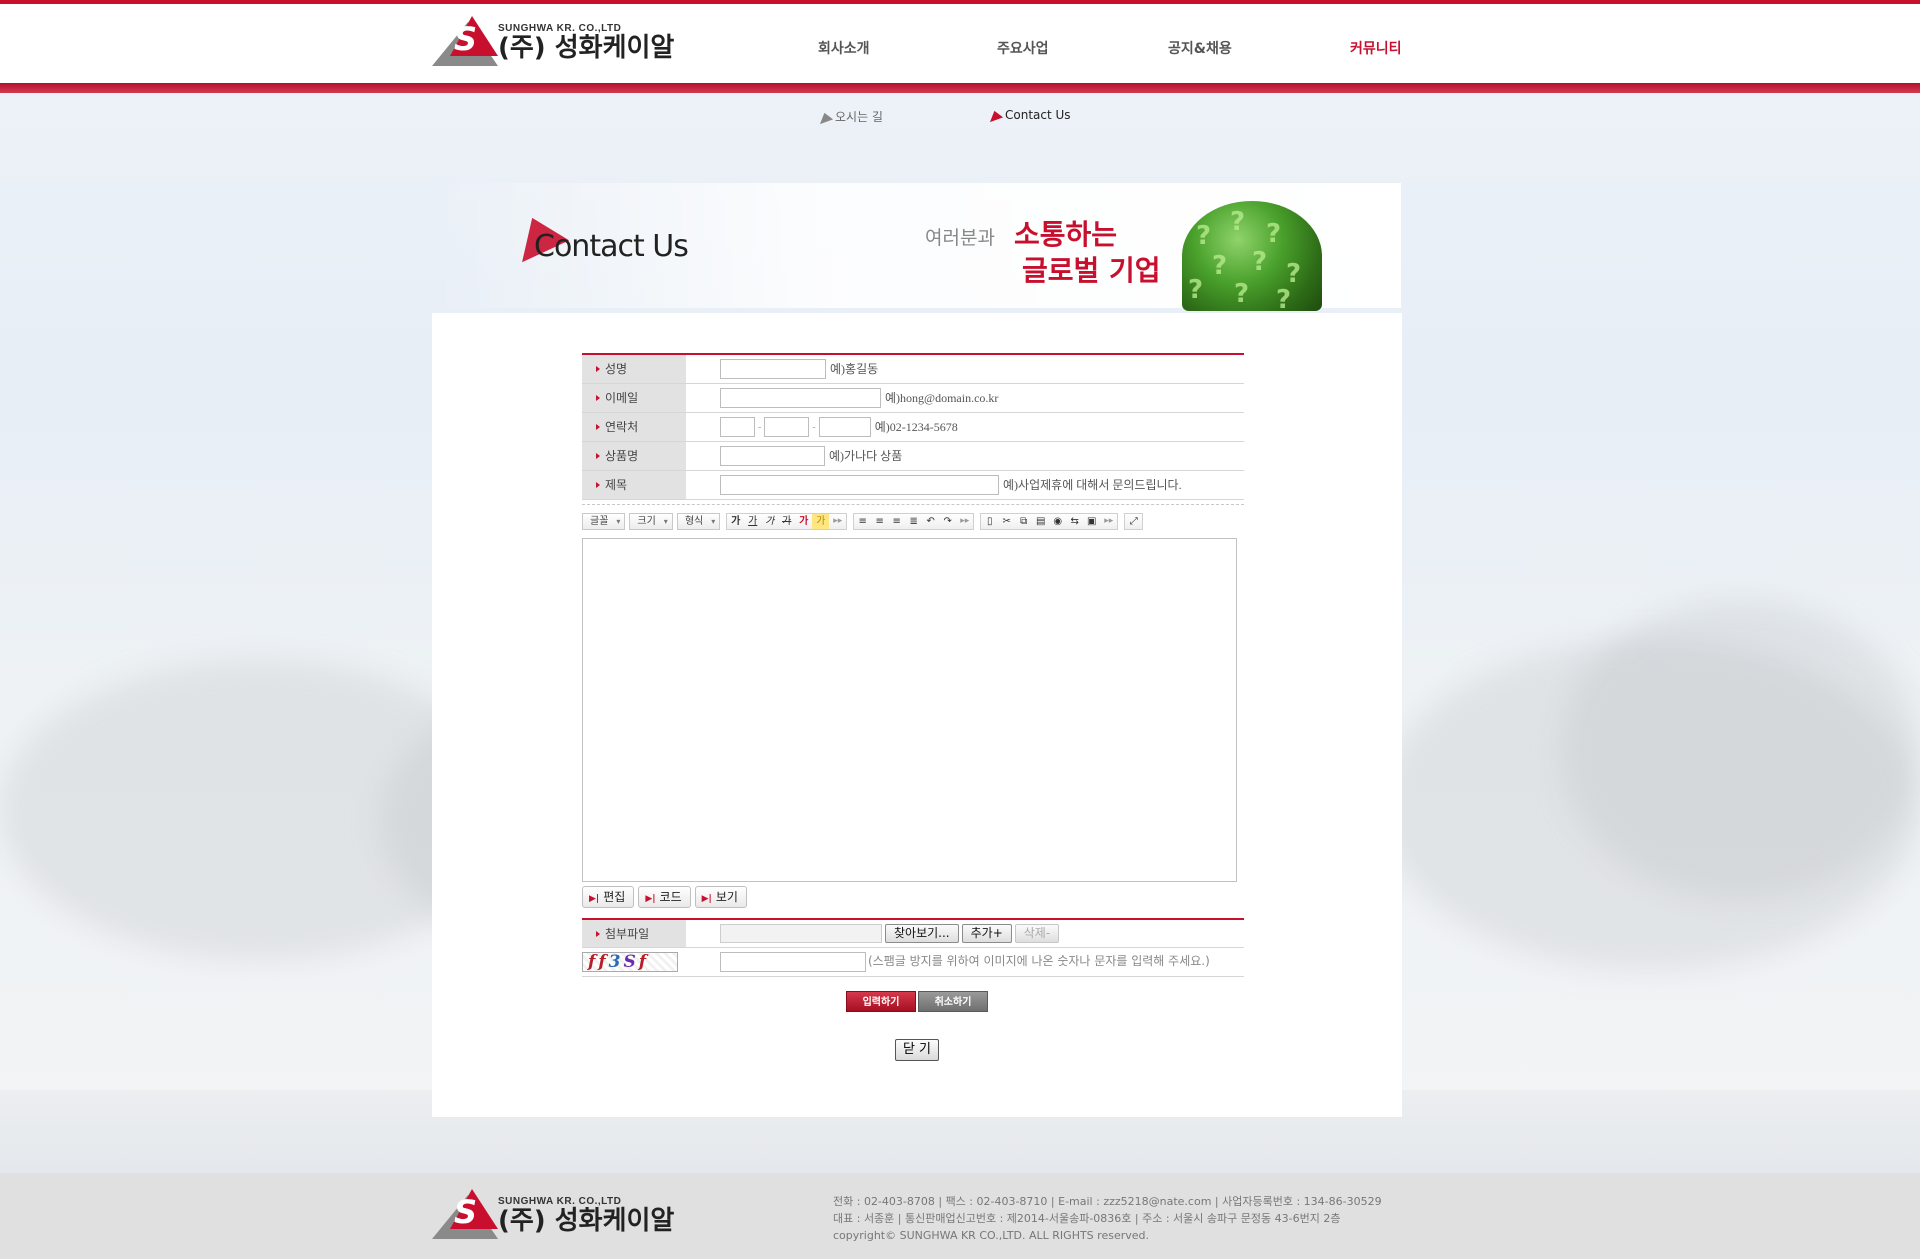 This screenshot has width=1920, height=1259. What do you see at coordinates (1023, 521) in the screenshot?
I see `copy-icon: ⧉` at bounding box center [1023, 521].